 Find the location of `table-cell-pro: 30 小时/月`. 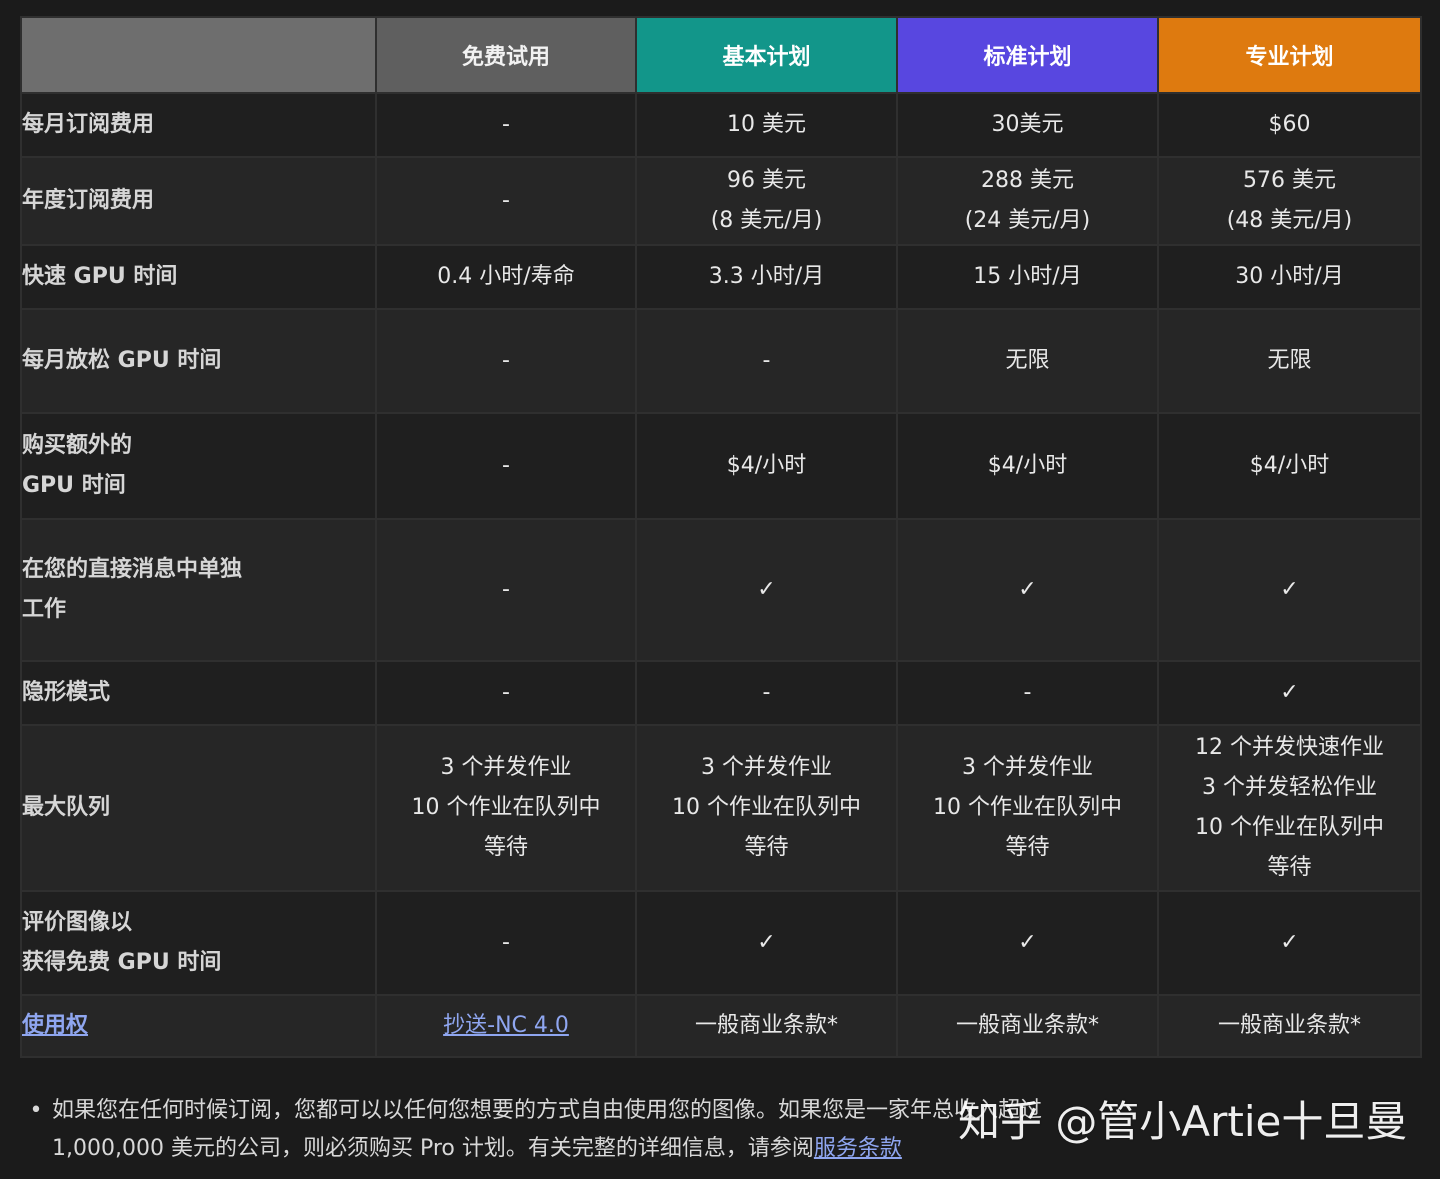

table-cell-pro: 30 小时/月 is located at coordinates (1289, 277).